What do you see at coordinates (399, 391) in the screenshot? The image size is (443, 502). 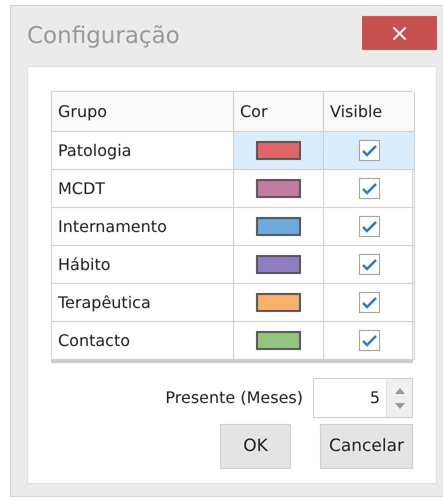 I see `up-arrow-icon` at bounding box center [399, 391].